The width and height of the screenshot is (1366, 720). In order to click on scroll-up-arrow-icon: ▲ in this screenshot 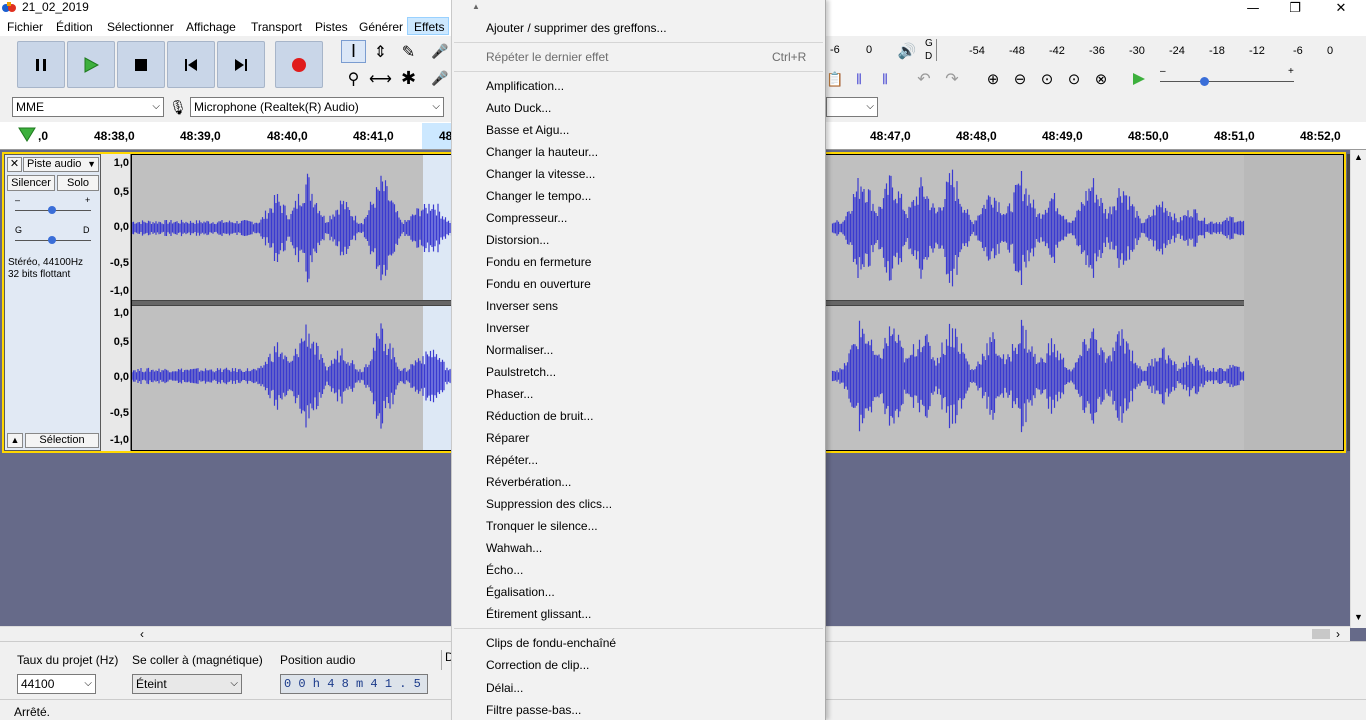, I will do `click(1358, 157)`.